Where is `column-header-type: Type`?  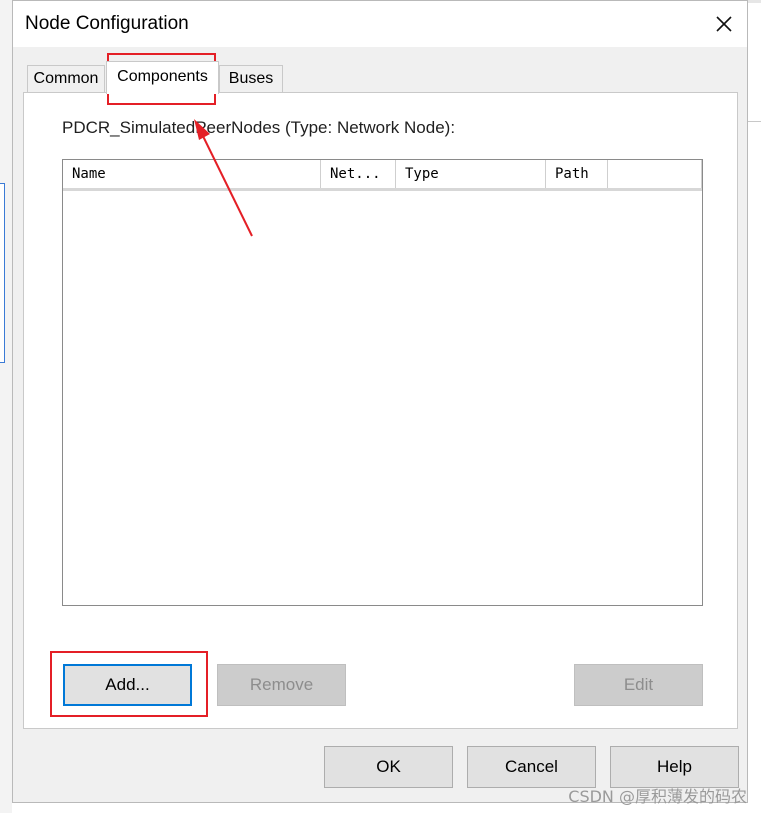
column-header-type: Type is located at coordinates (471, 174).